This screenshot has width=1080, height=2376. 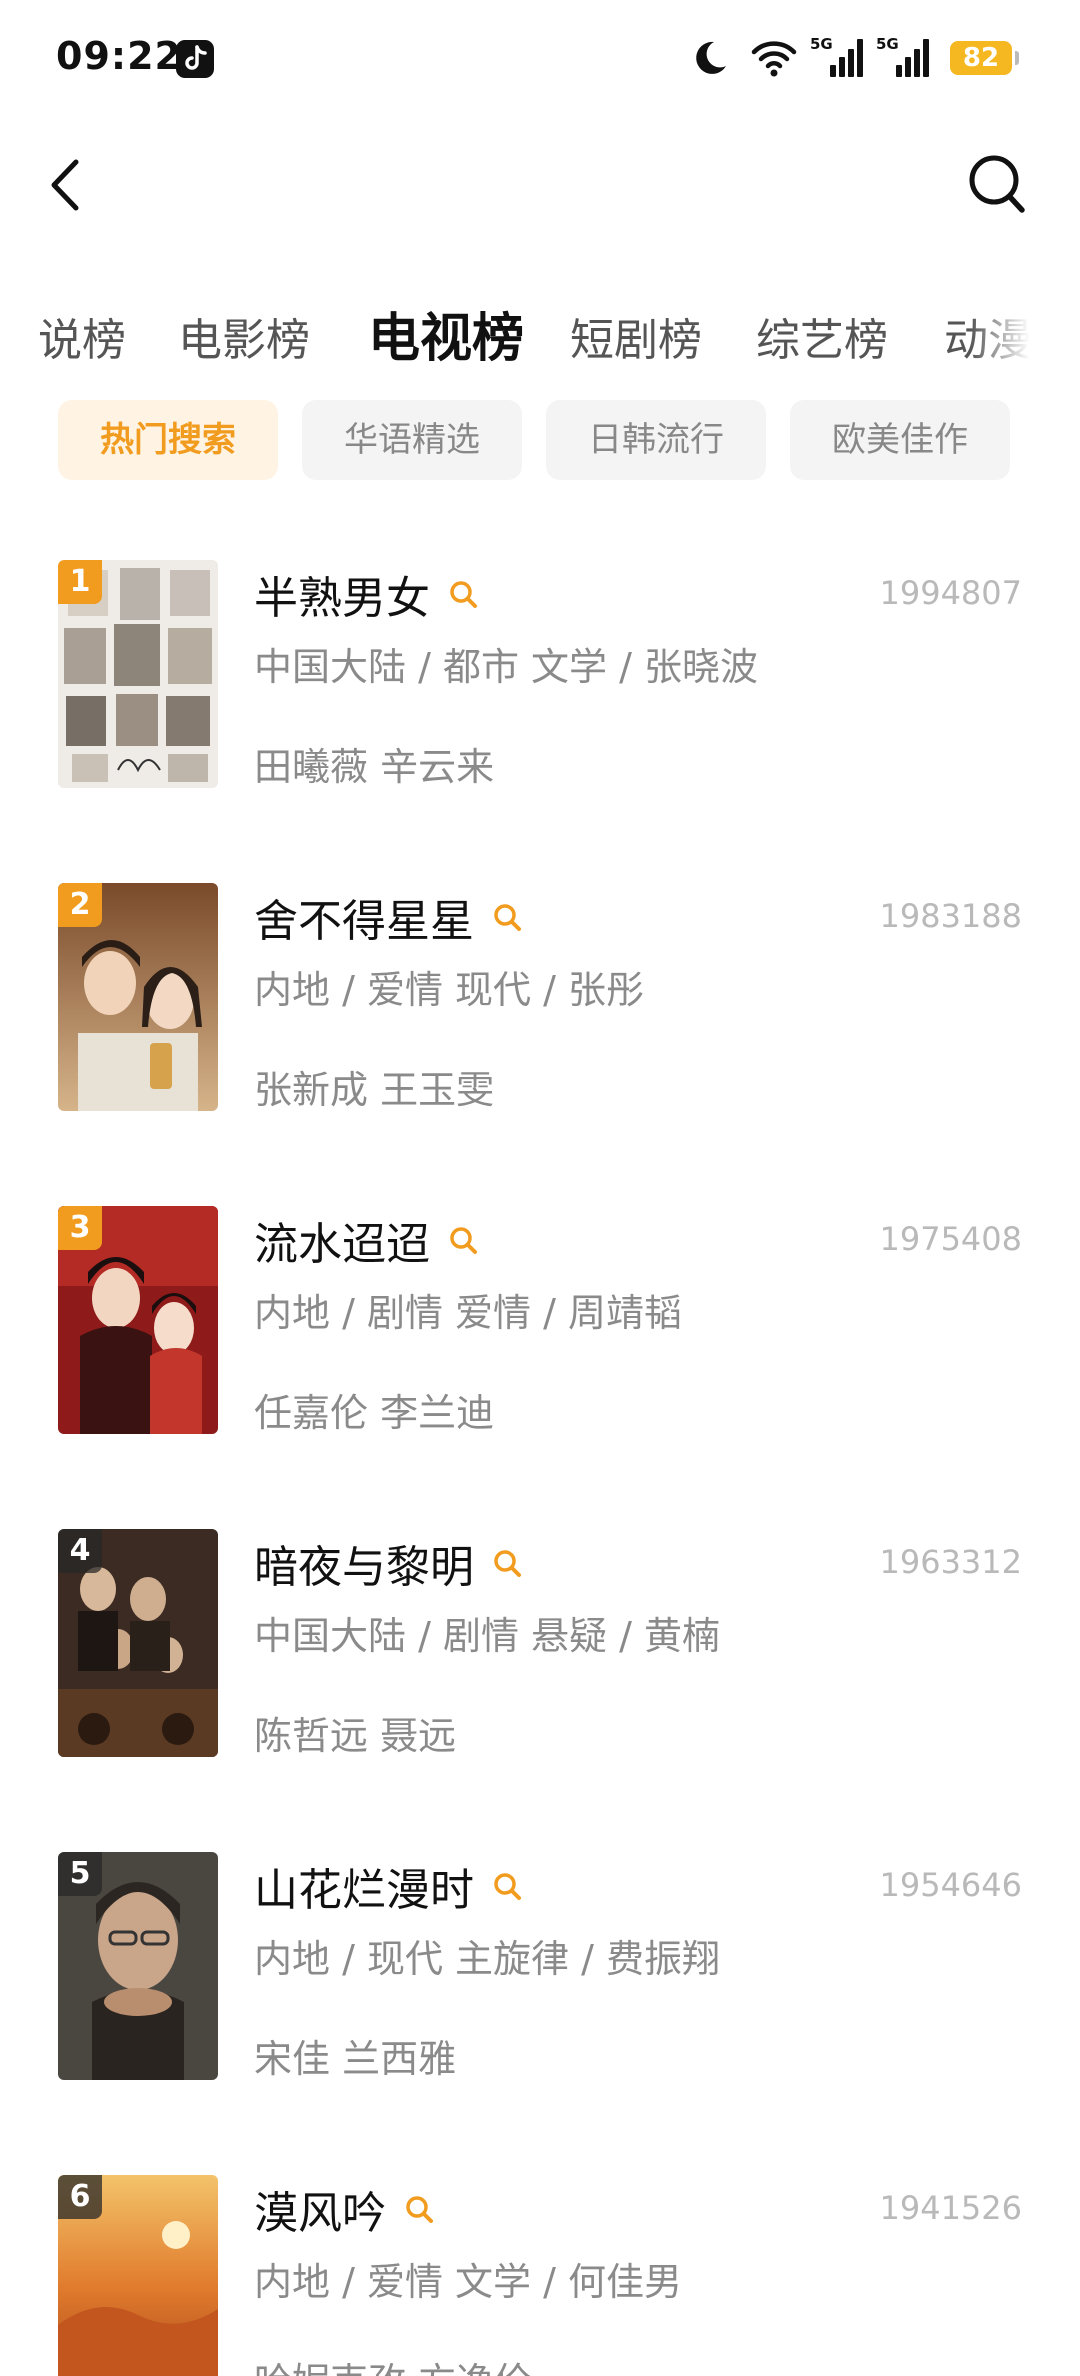 What do you see at coordinates (540, 60) in the screenshot?
I see `status-bar: 09:22 5G 5G 82` at bounding box center [540, 60].